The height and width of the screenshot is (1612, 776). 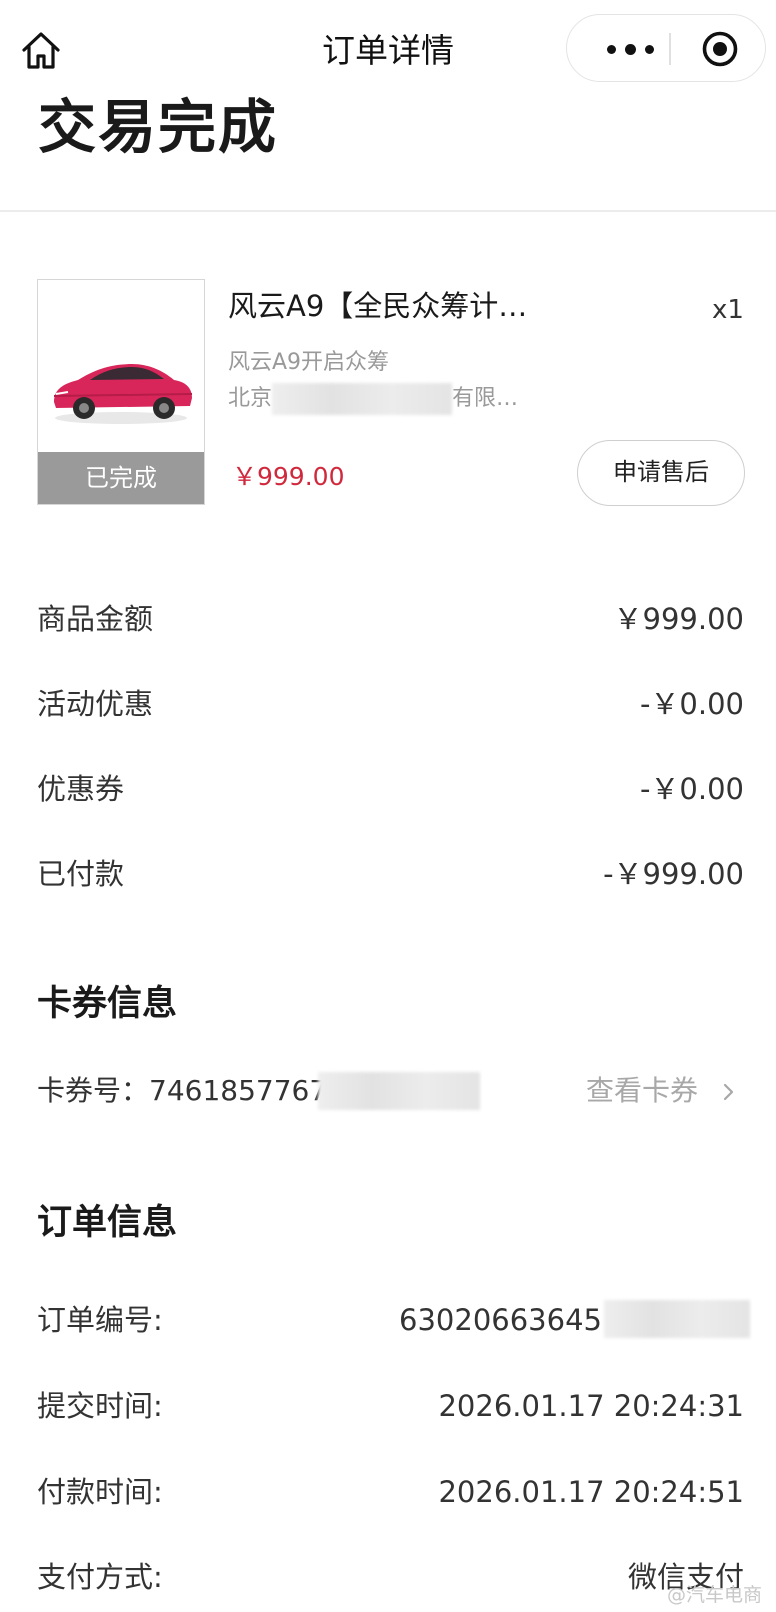 What do you see at coordinates (691, 704) in the screenshot?
I see `amount-value-promotion: -￥0.00` at bounding box center [691, 704].